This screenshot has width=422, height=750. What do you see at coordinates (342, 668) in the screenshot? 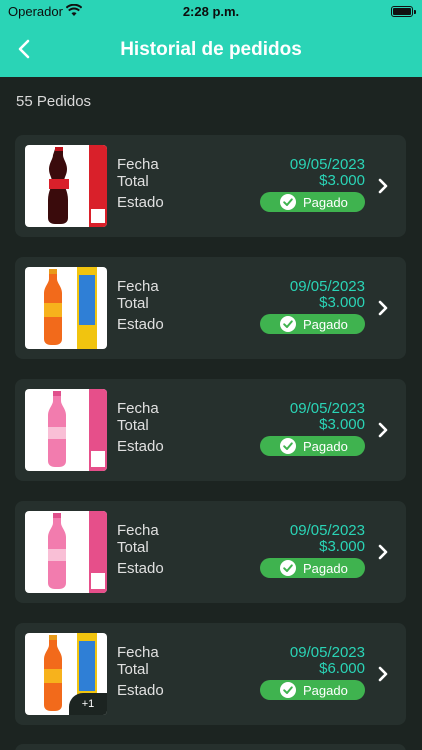
I see `order-total: $6.000` at bounding box center [342, 668].